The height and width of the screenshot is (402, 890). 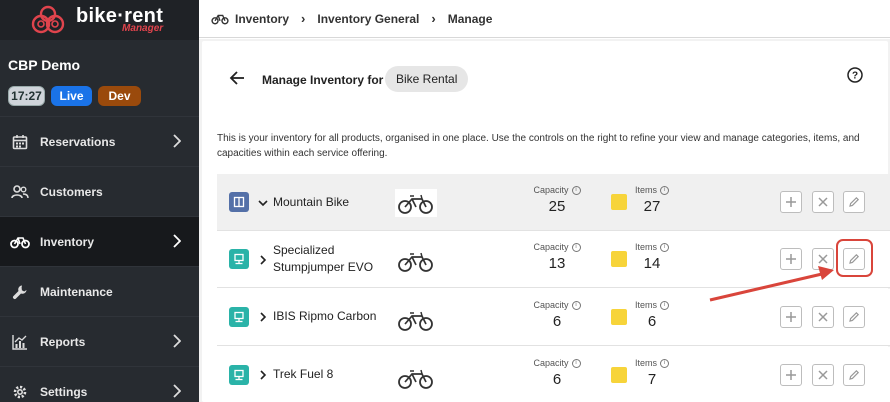 I want to click on annotation-arrow, so click(x=771, y=284).